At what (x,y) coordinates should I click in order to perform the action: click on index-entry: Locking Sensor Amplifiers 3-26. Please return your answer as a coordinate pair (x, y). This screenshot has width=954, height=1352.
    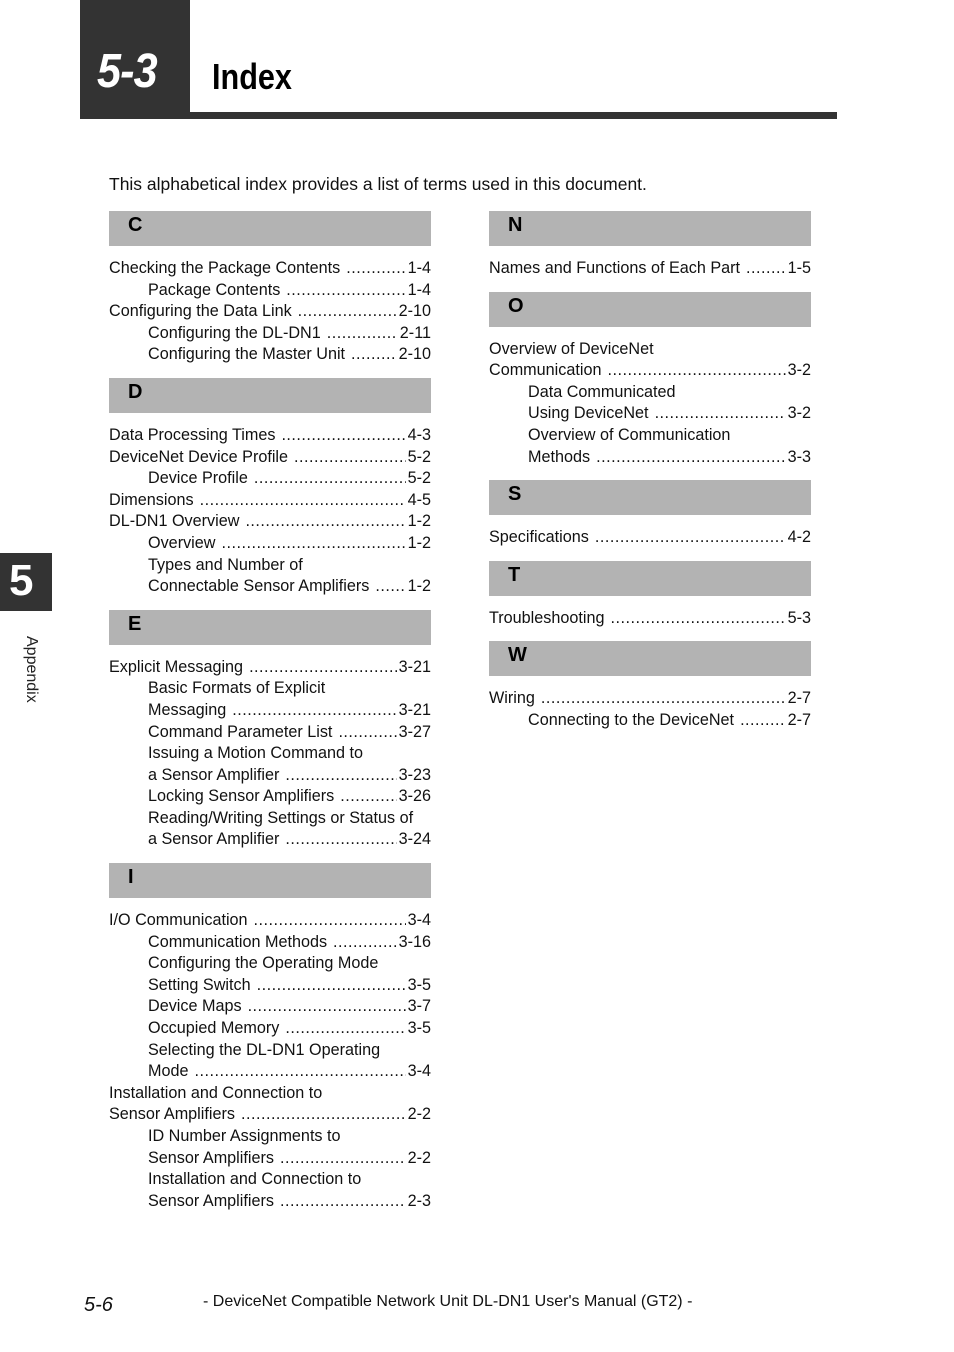
    Looking at the image, I should click on (270, 797).